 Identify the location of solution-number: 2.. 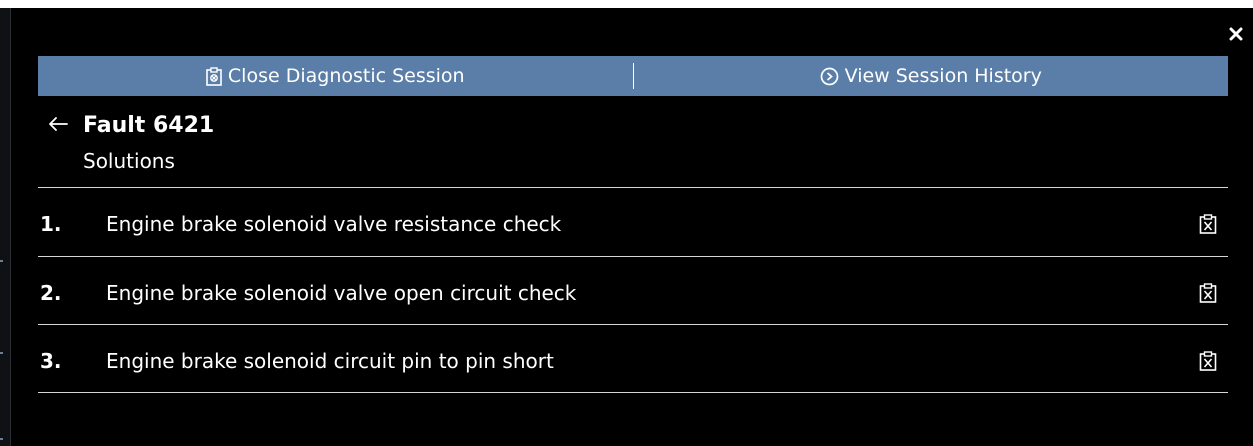
(51, 293).